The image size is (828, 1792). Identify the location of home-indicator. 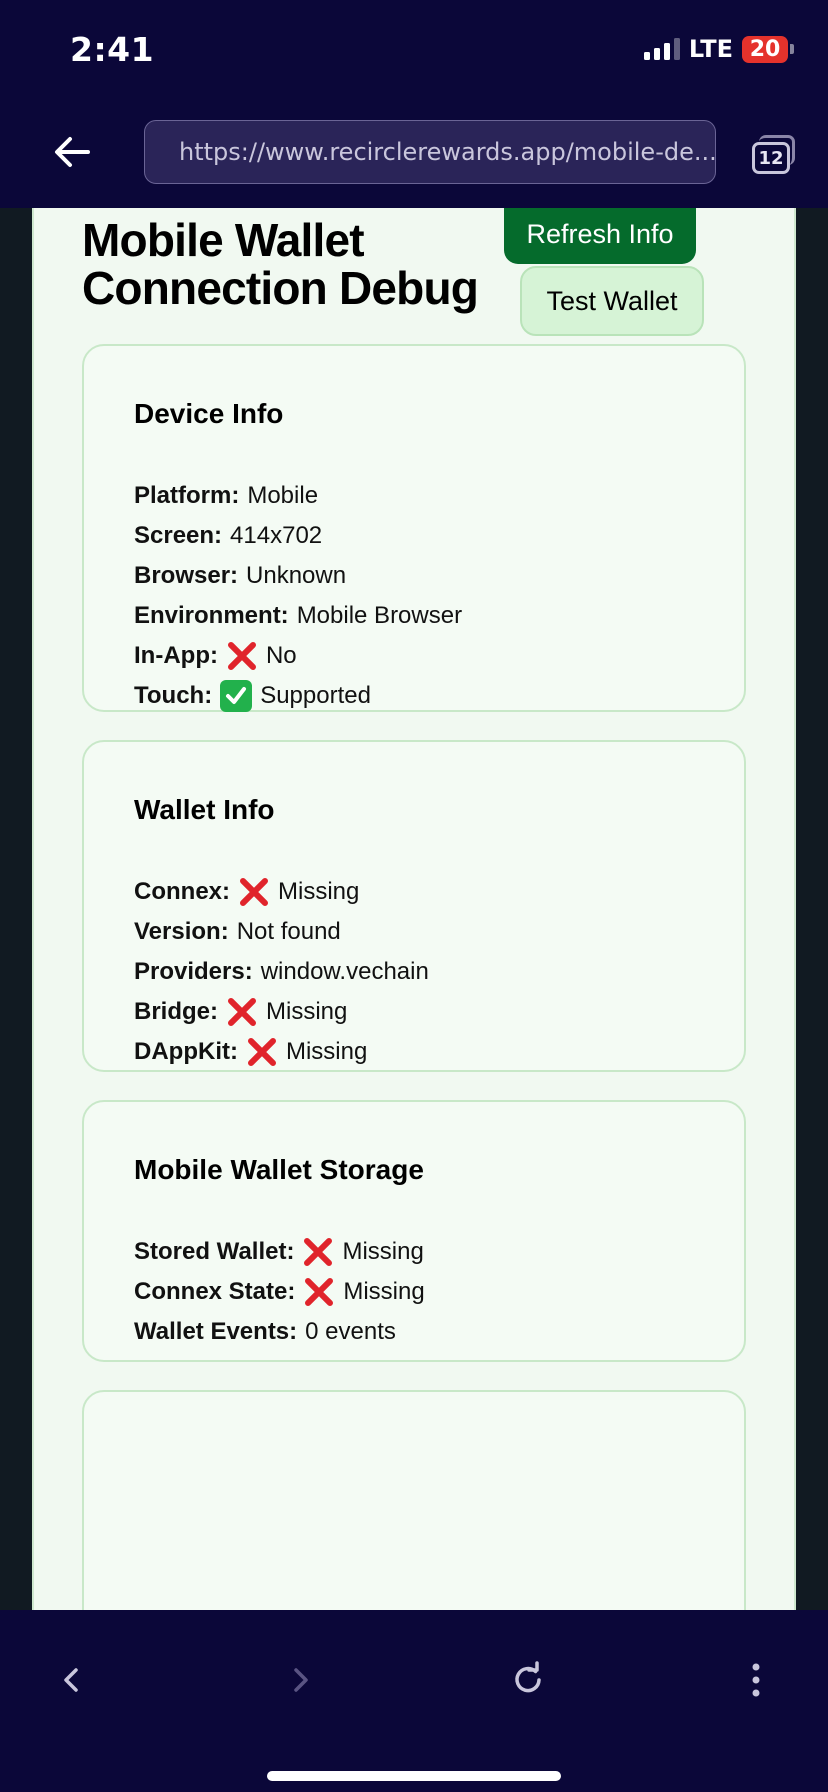
(414, 1776).